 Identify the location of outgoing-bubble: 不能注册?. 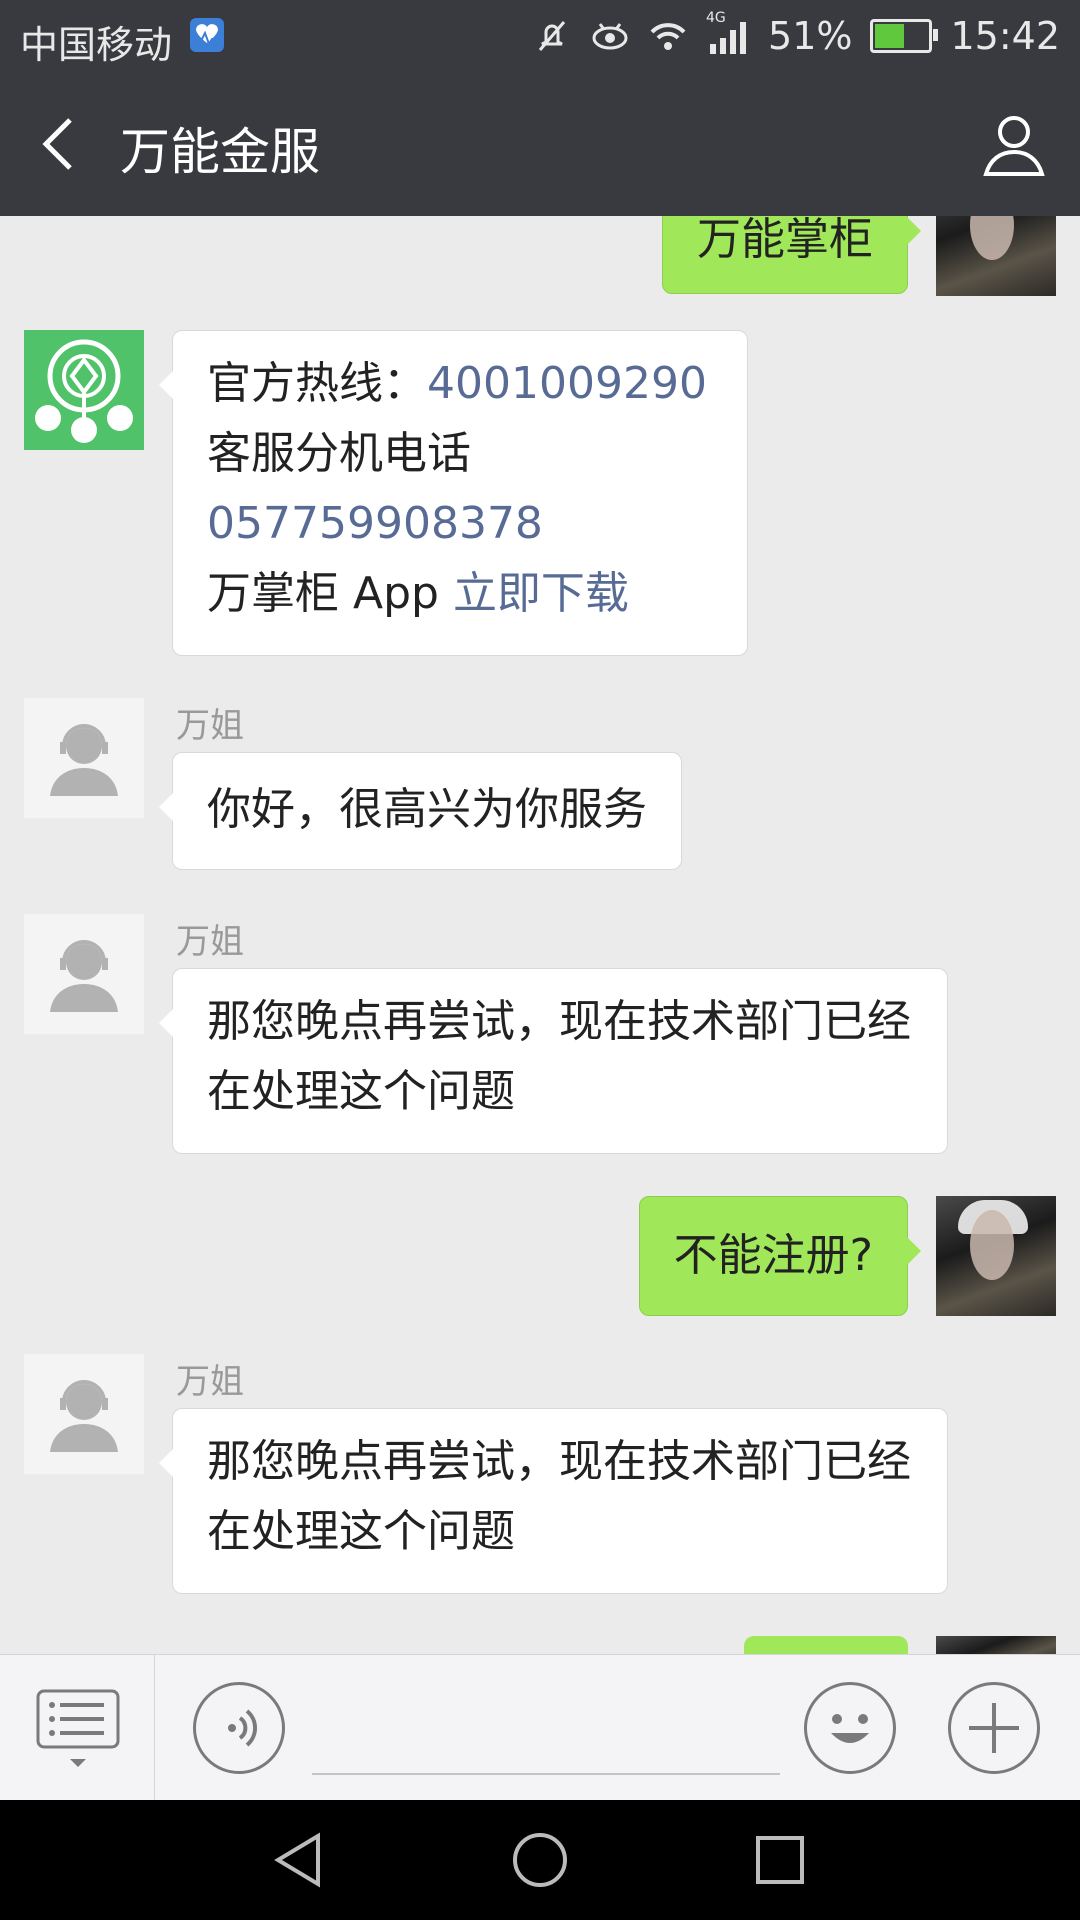
(780, 1256).